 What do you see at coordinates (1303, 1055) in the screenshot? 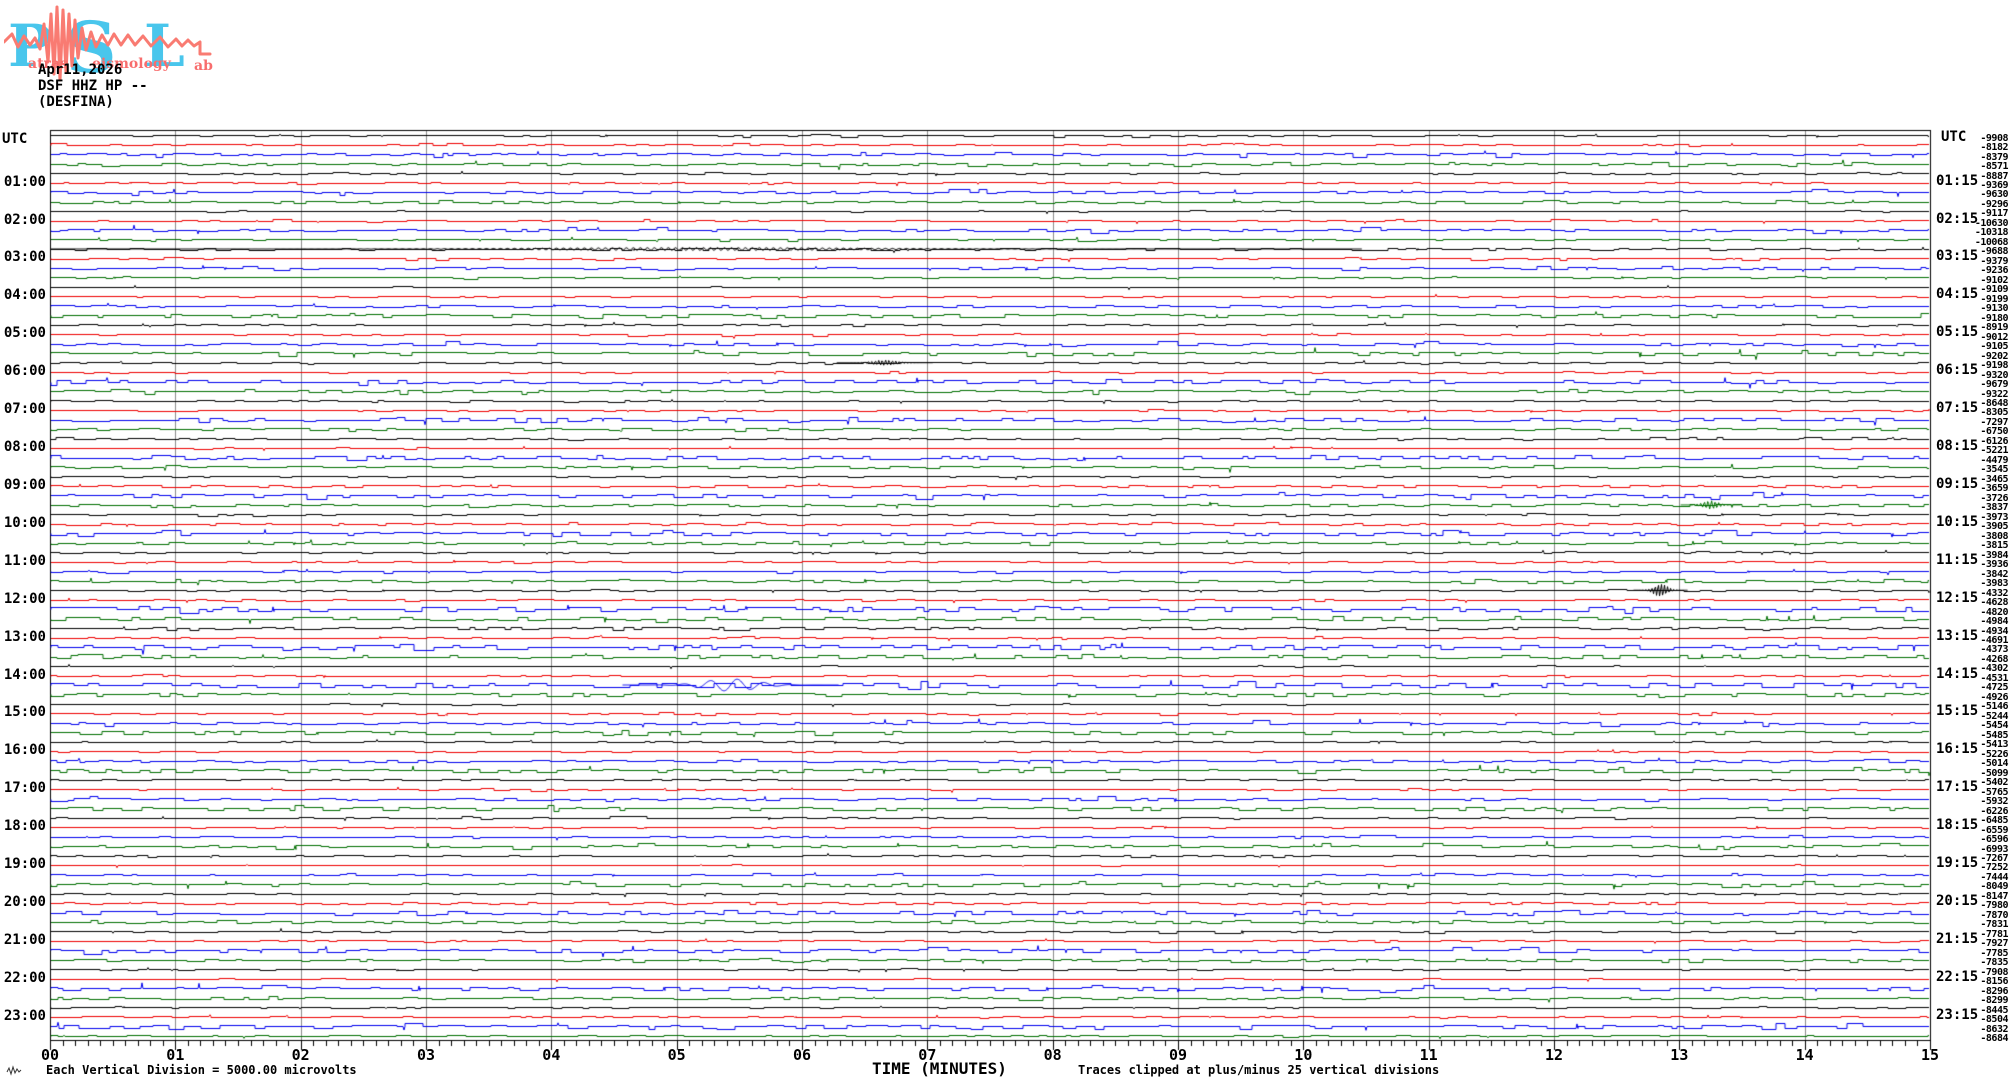
I see `x-axis-label: 10` at bounding box center [1303, 1055].